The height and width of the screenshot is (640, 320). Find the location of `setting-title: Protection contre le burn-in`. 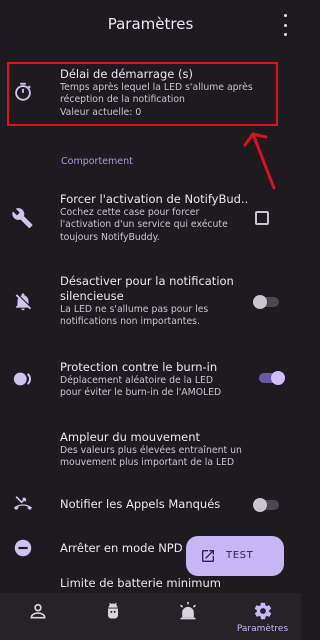

setting-title: Protection contre le burn-in is located at coordinates (139, 367).